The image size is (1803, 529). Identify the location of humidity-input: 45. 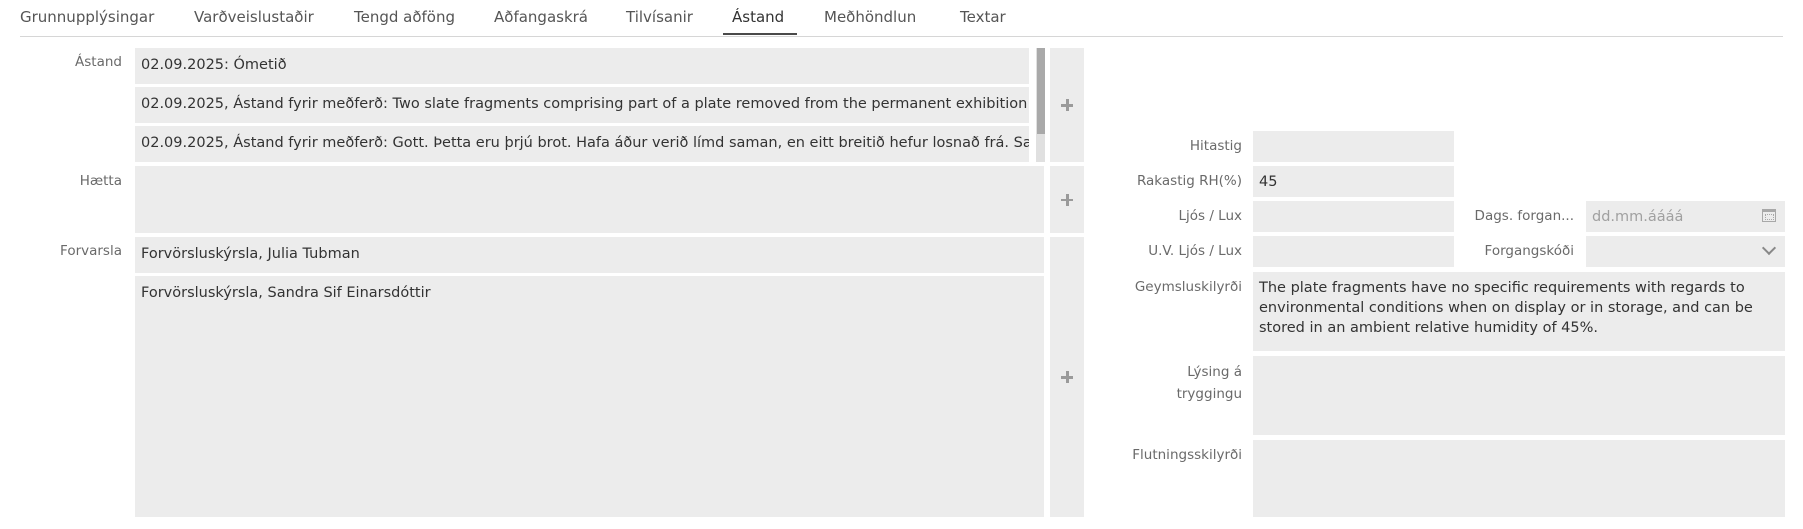
(1353, 181).